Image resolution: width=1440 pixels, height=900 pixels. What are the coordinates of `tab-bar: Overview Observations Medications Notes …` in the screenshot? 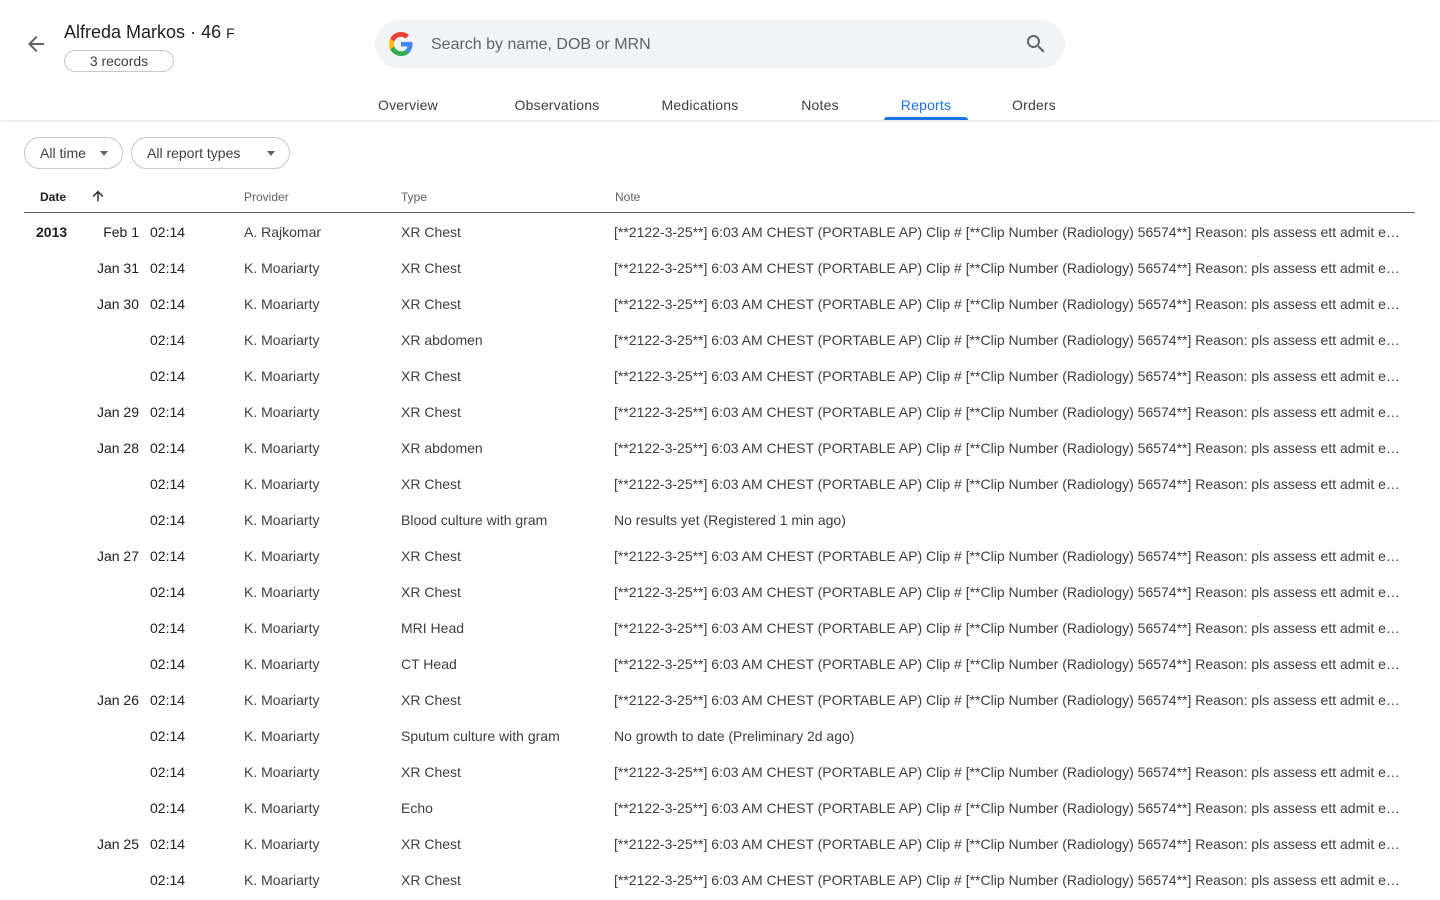 It's located at (720, 104).